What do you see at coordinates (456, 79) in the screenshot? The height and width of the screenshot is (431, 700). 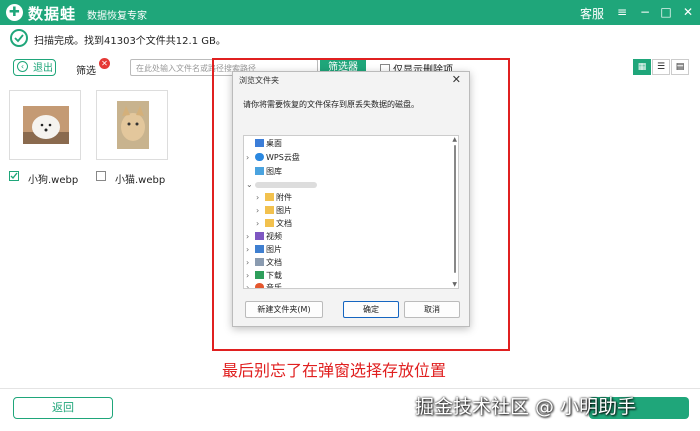 I see `dialog-close-icon: ✕` at bounding box center [456, 79].